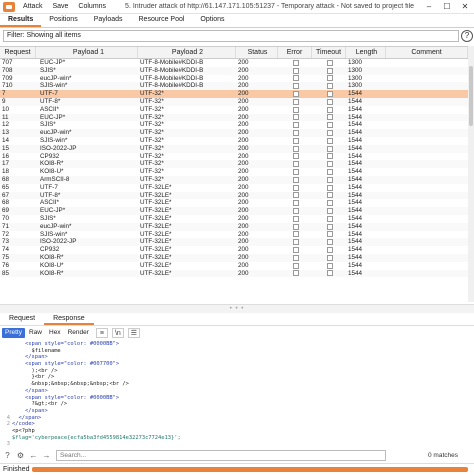 The height and width of the screenshot is (475, 474). I want to click on table-row: 85 KOI8-R* UTF-32LE* 200 1544, so click(234, 273).